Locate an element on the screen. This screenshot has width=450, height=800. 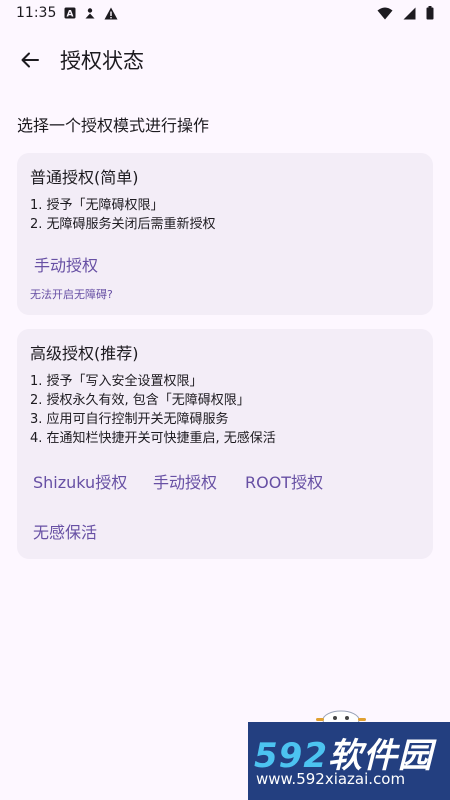
status-bar: 11:35 A is located at coordinates (225, 13).